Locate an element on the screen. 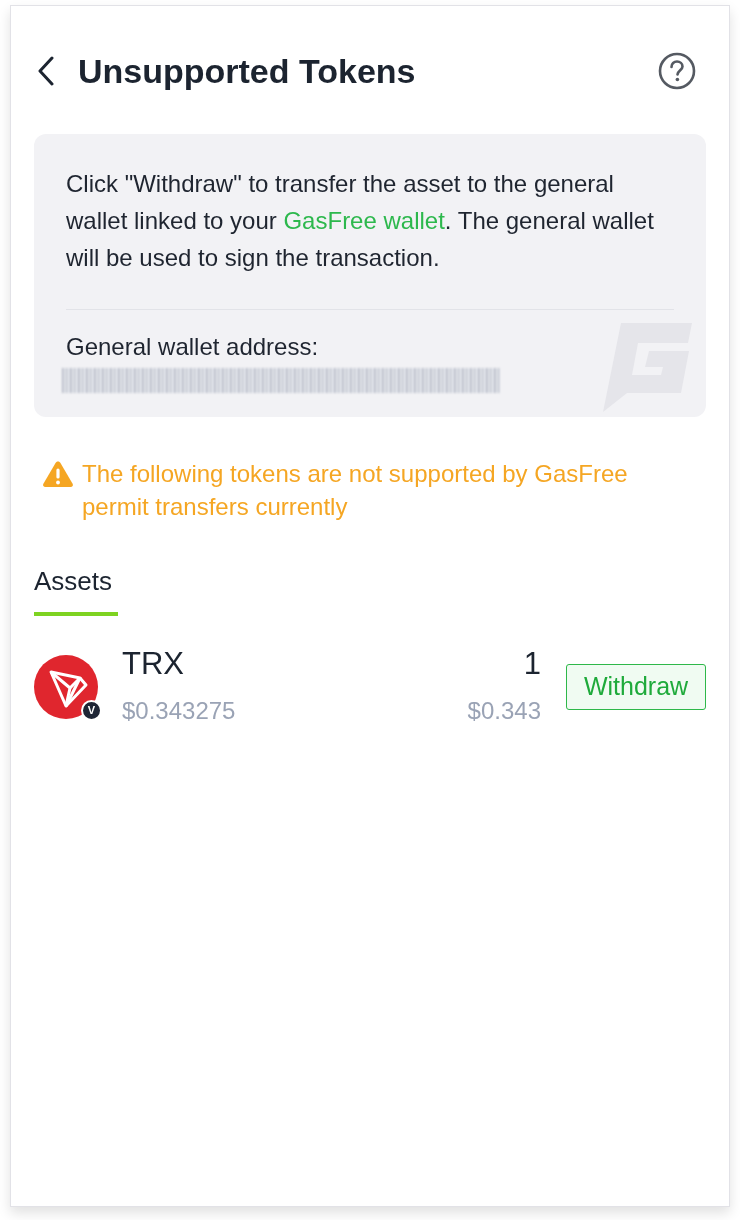  token-symbol: TRX is located at coordinates (153, 664).